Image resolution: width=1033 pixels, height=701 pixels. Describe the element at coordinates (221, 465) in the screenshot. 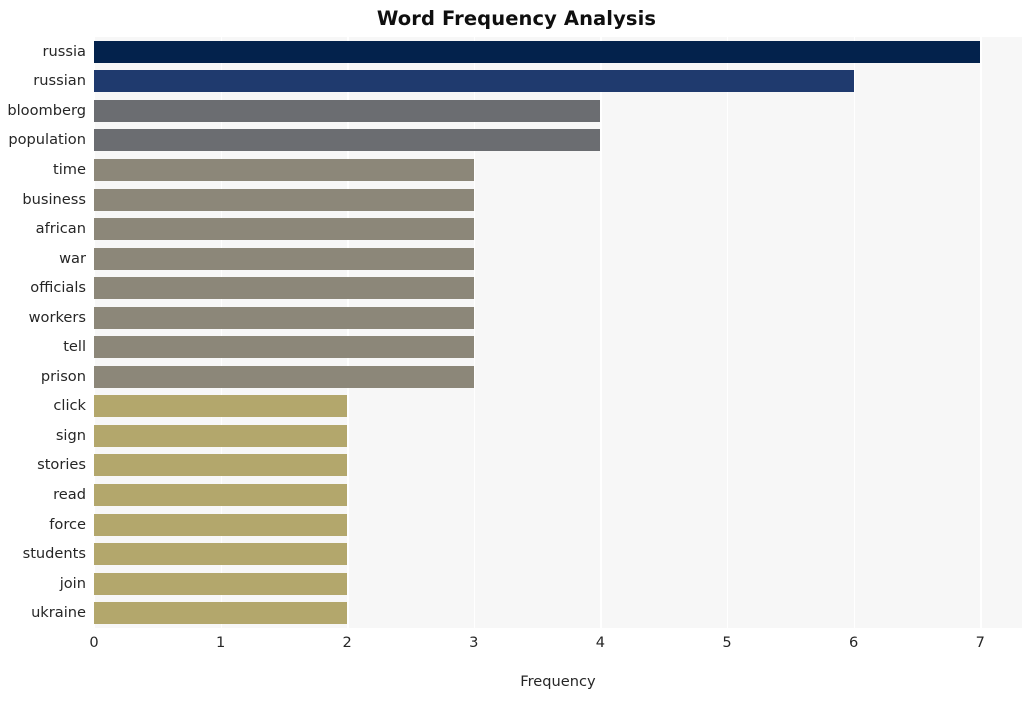

I see `bar-stories` at that location.